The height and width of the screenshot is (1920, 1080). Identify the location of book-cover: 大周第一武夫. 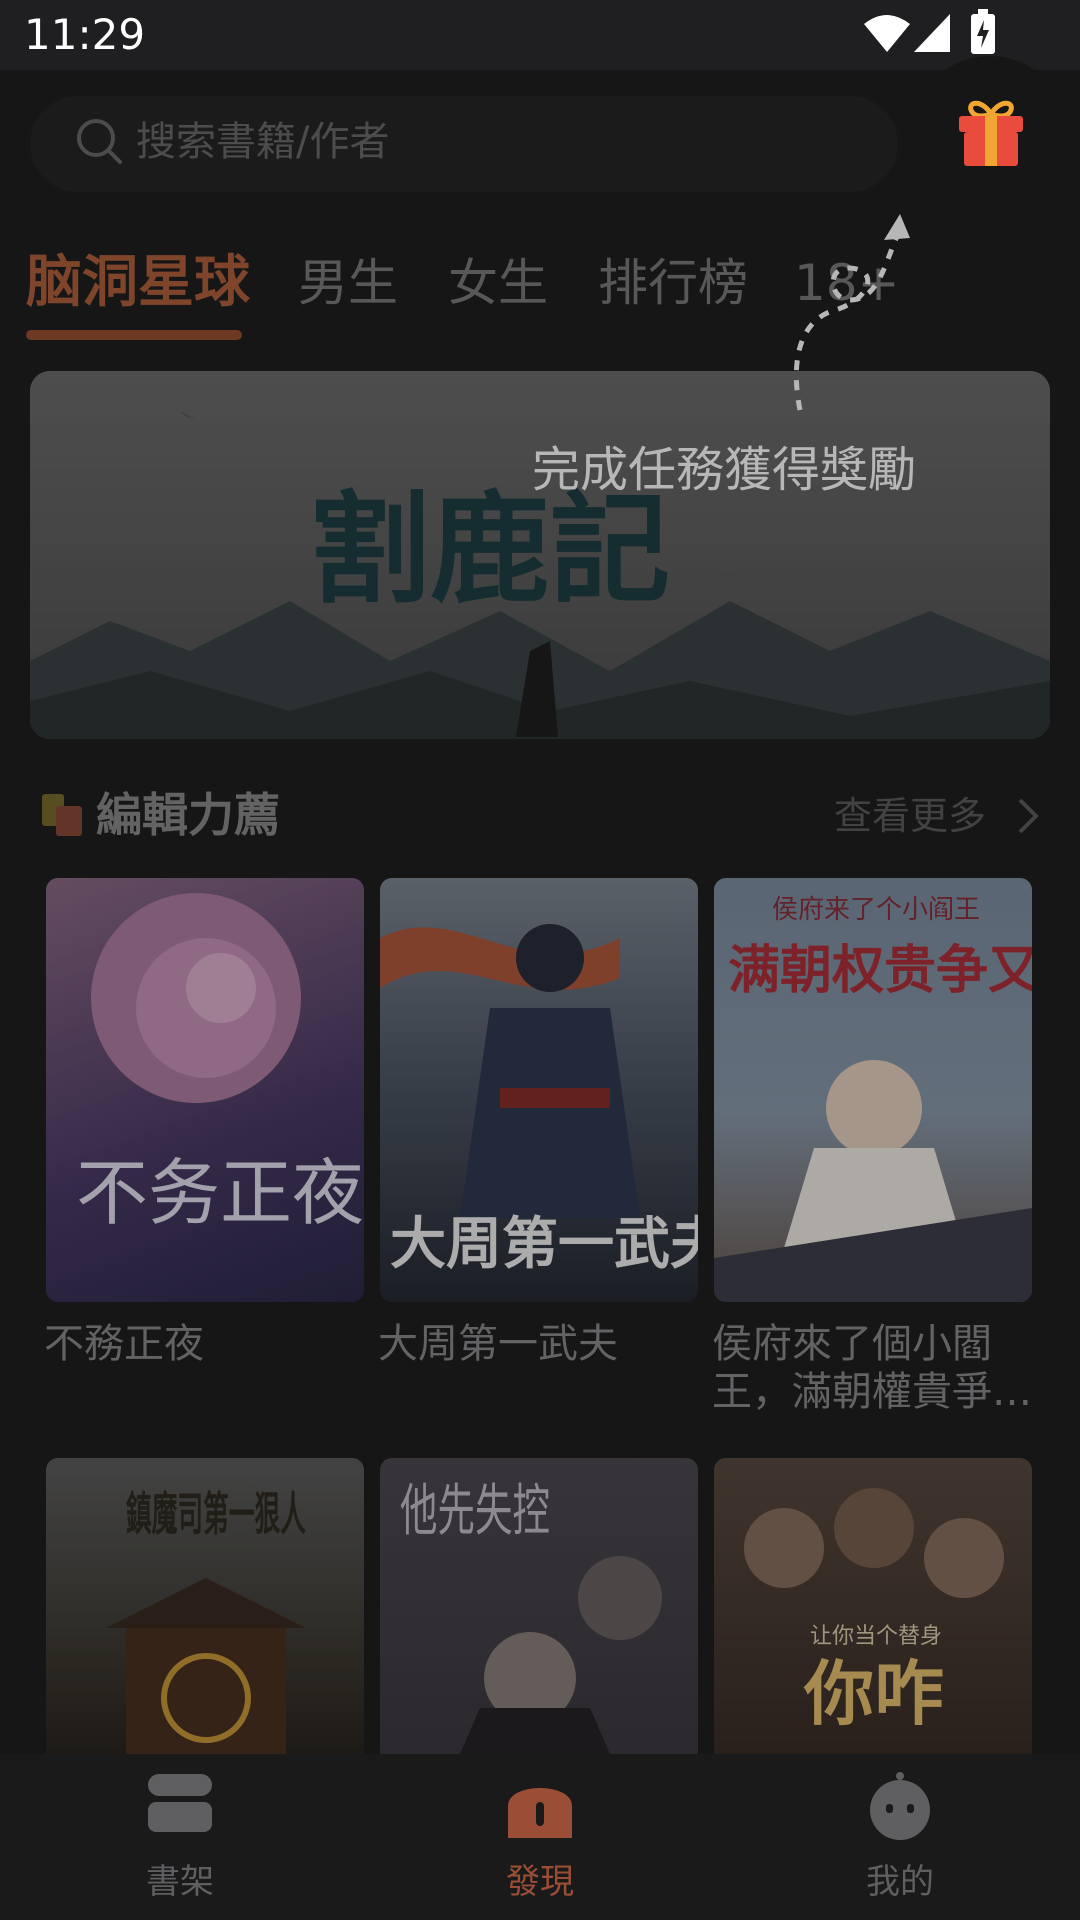
(539, 1090).